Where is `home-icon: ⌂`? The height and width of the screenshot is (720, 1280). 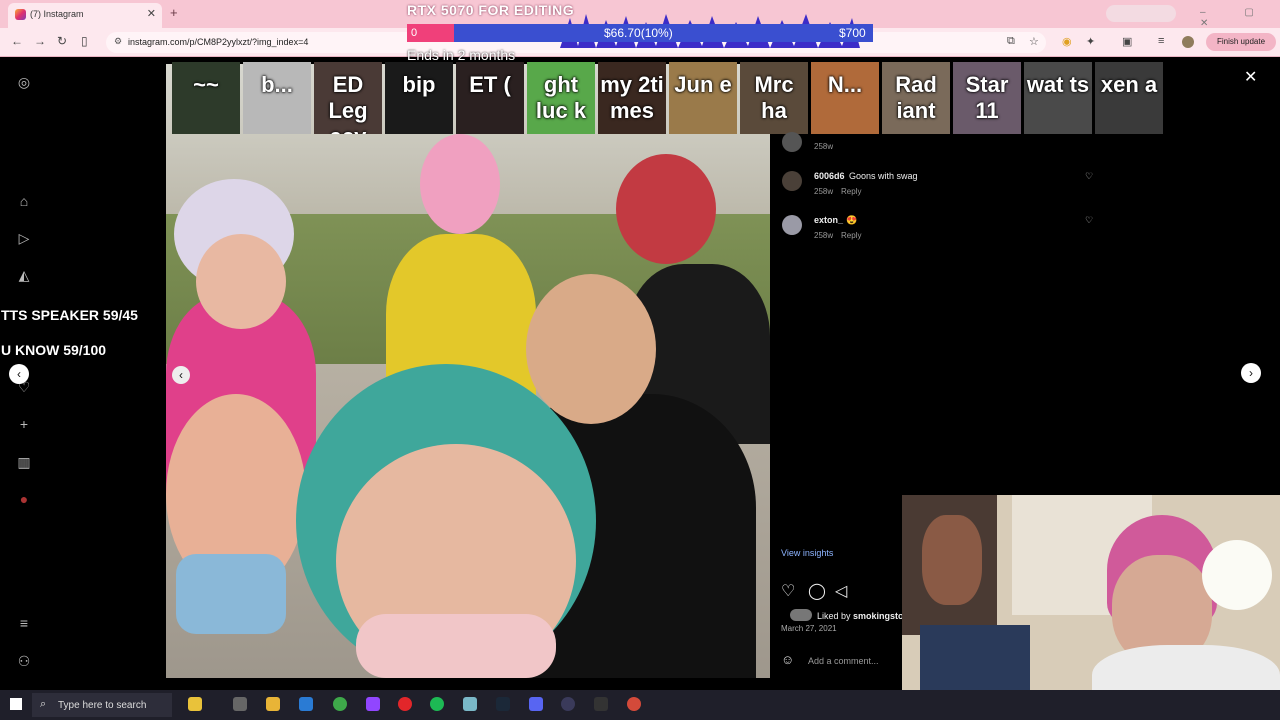 home-icon: ⌂ is located at coordinates (24, 201).